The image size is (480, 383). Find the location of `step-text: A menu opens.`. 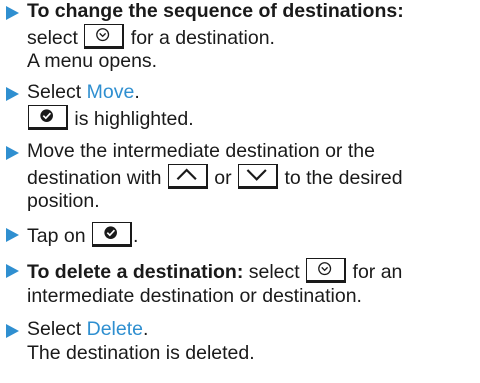

step-text: A menu opens. is located at coordinates (92, 61).